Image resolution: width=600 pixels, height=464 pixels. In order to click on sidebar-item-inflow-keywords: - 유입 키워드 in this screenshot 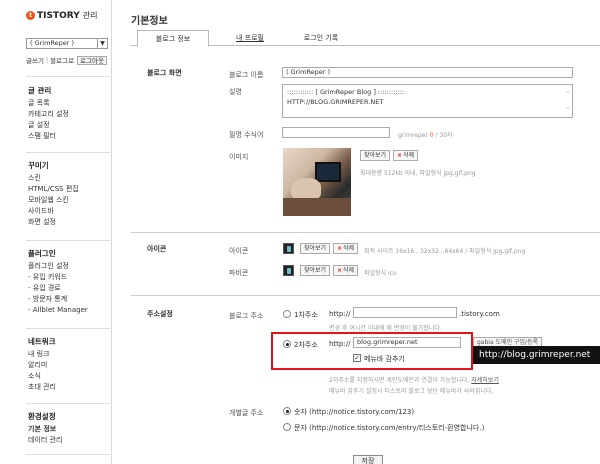, I will do `click(58, 277)`.